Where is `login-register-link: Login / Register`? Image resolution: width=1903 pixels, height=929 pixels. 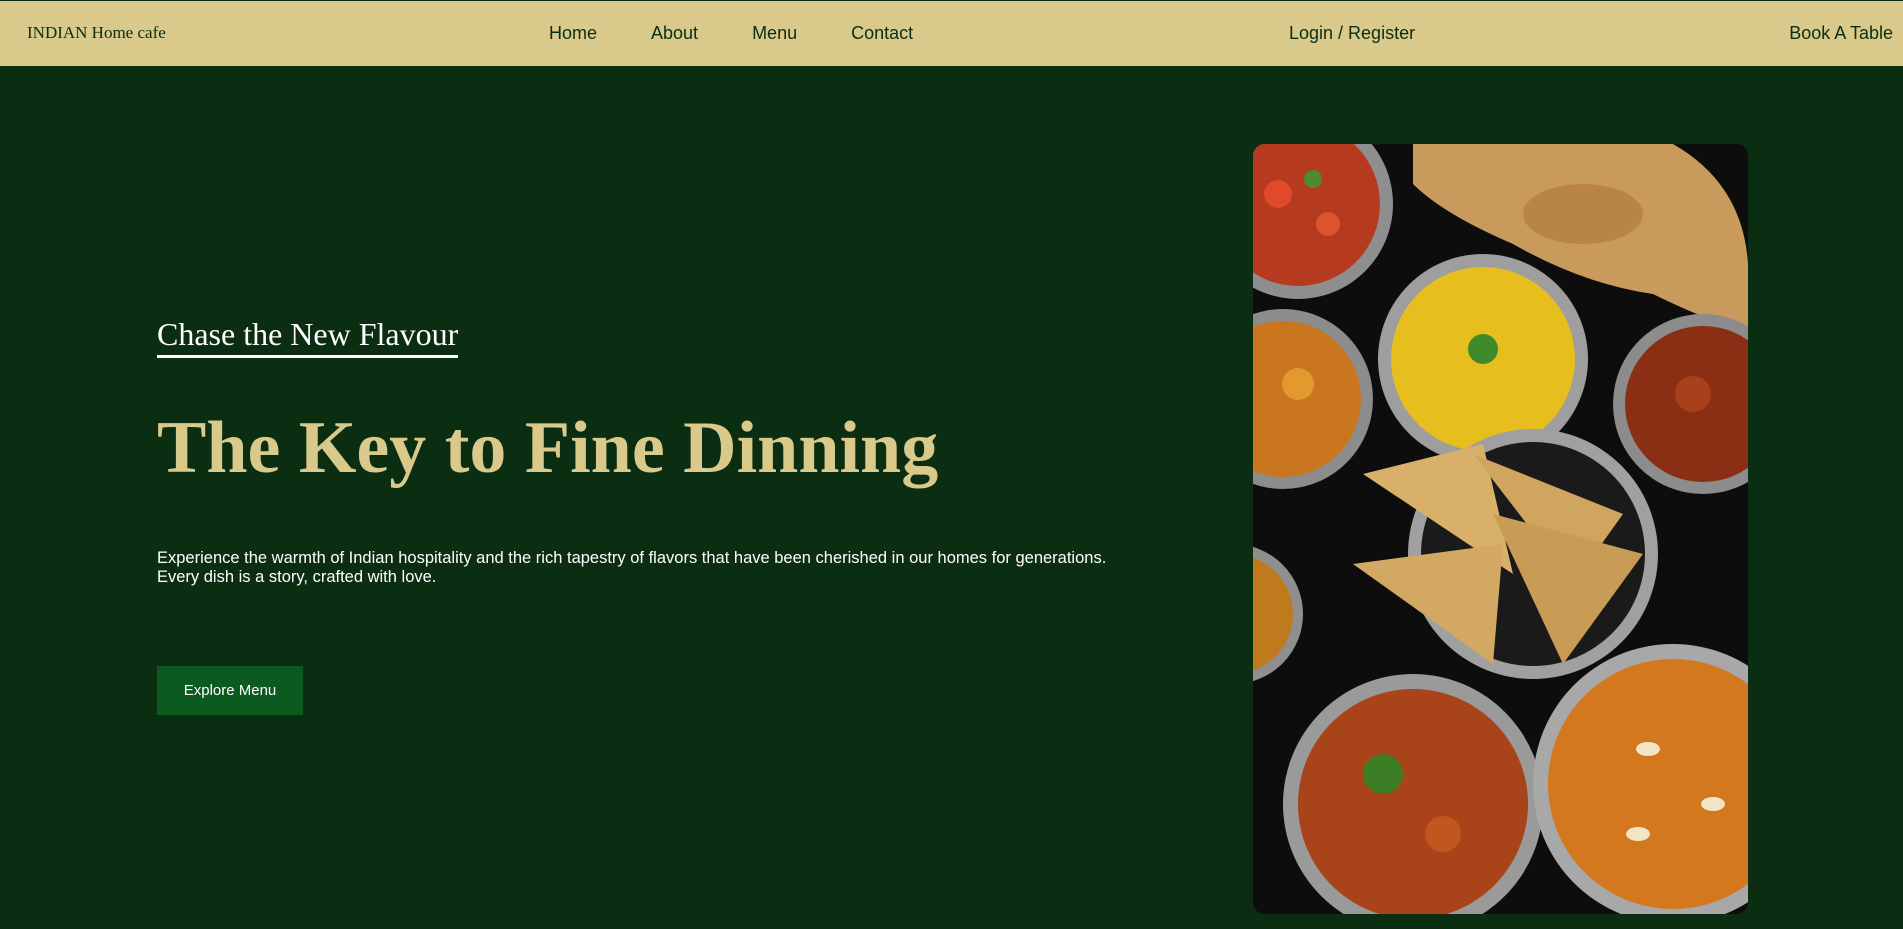
login-register-link: Login / Register is located at coordinates (1352, 33).